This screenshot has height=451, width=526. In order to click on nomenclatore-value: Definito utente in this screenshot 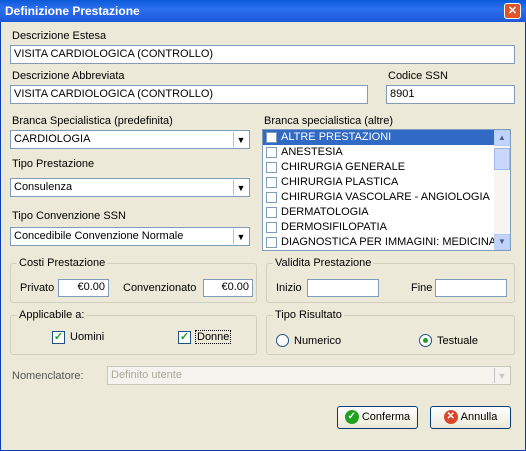, I will do `click(146, 375)`.